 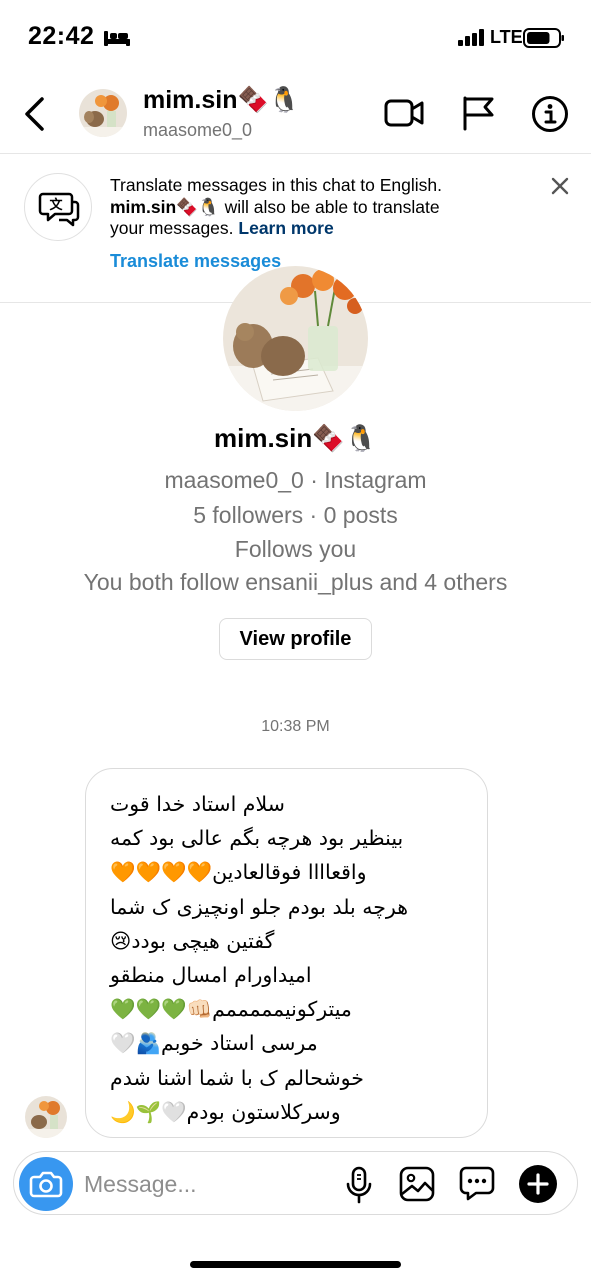 I want to click on sleep-focus-icon, so click(x=117, y=38).